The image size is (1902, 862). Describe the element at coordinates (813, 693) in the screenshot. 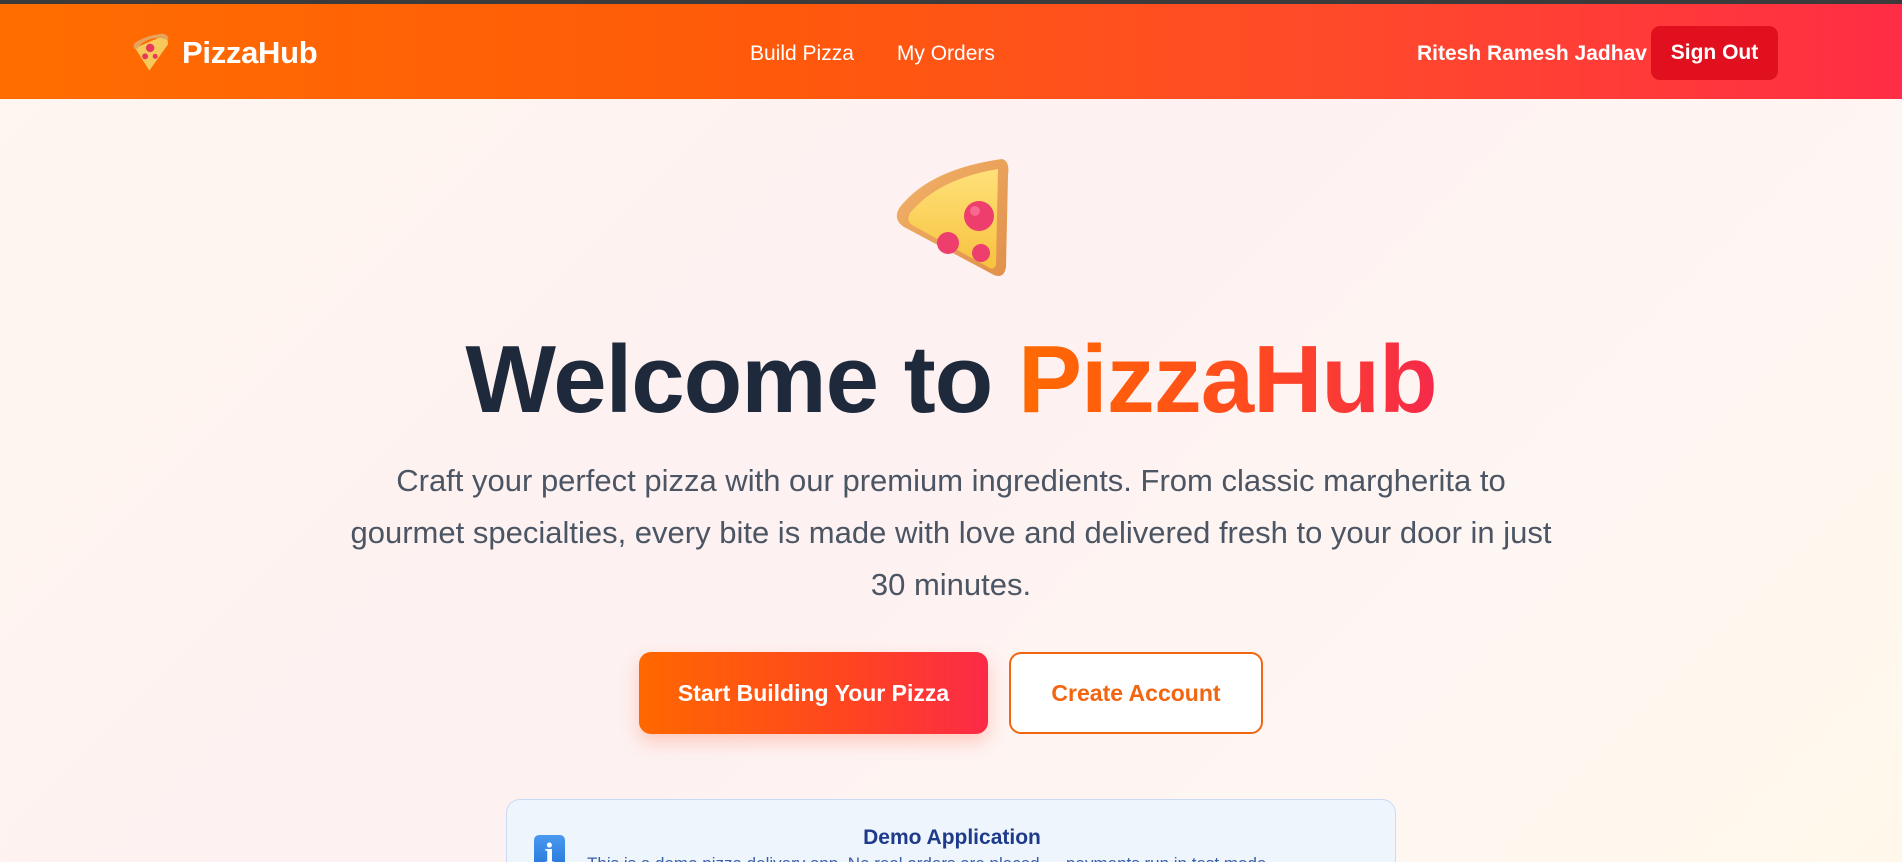

I see `start-building-button: Start Building Your Pizza` at that location.